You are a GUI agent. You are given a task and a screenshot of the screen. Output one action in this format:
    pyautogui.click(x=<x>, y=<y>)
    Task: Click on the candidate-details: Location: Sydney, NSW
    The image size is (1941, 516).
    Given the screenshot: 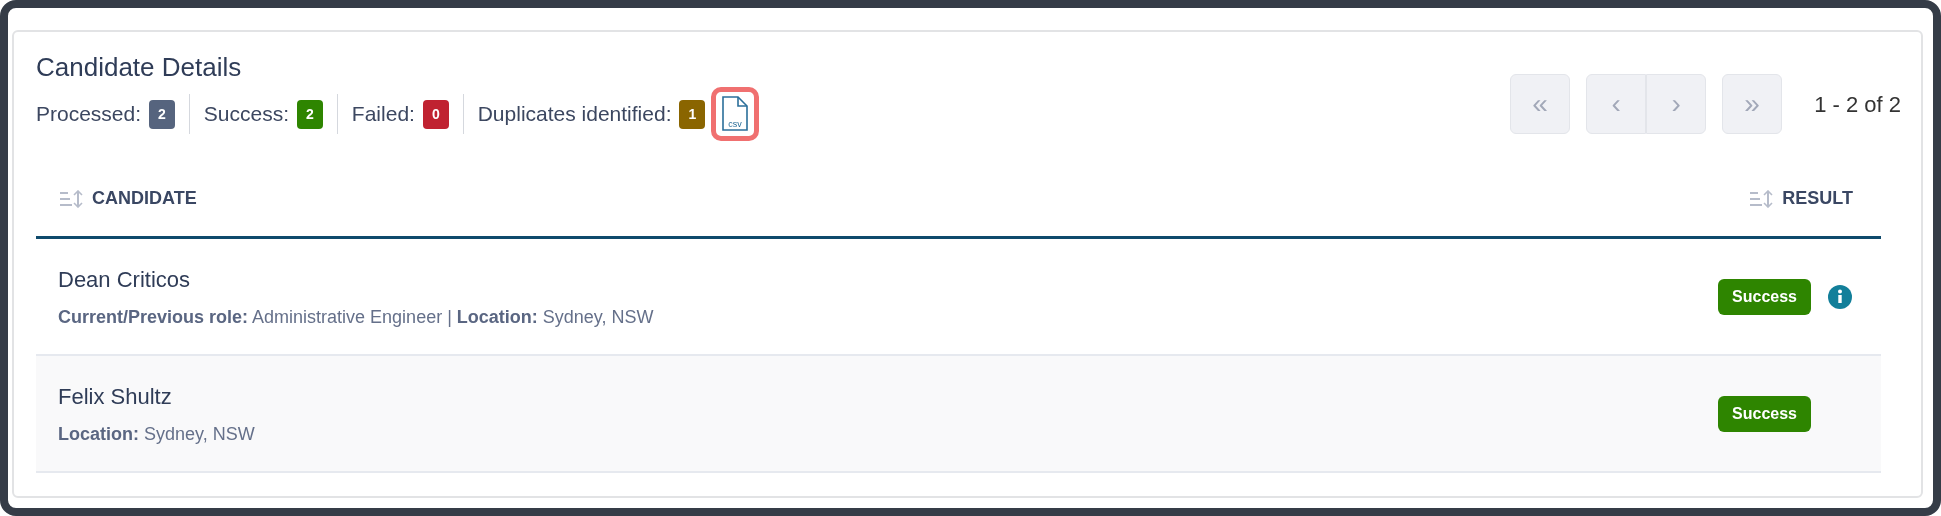 What is the action you would take?
    pyautogui.click(x=156, y=434)
    